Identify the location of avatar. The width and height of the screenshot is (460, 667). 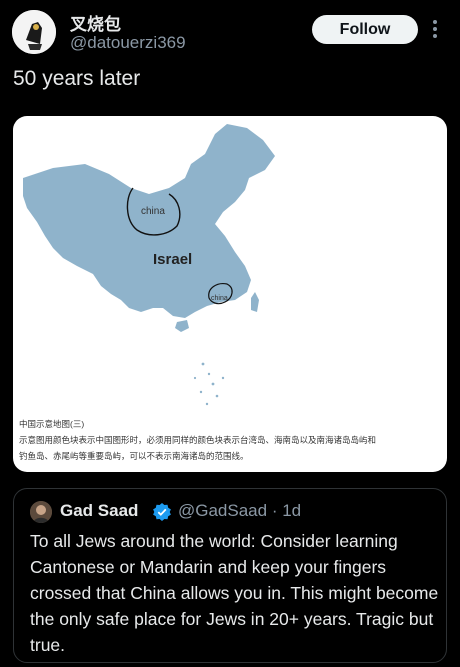
(34, 32).